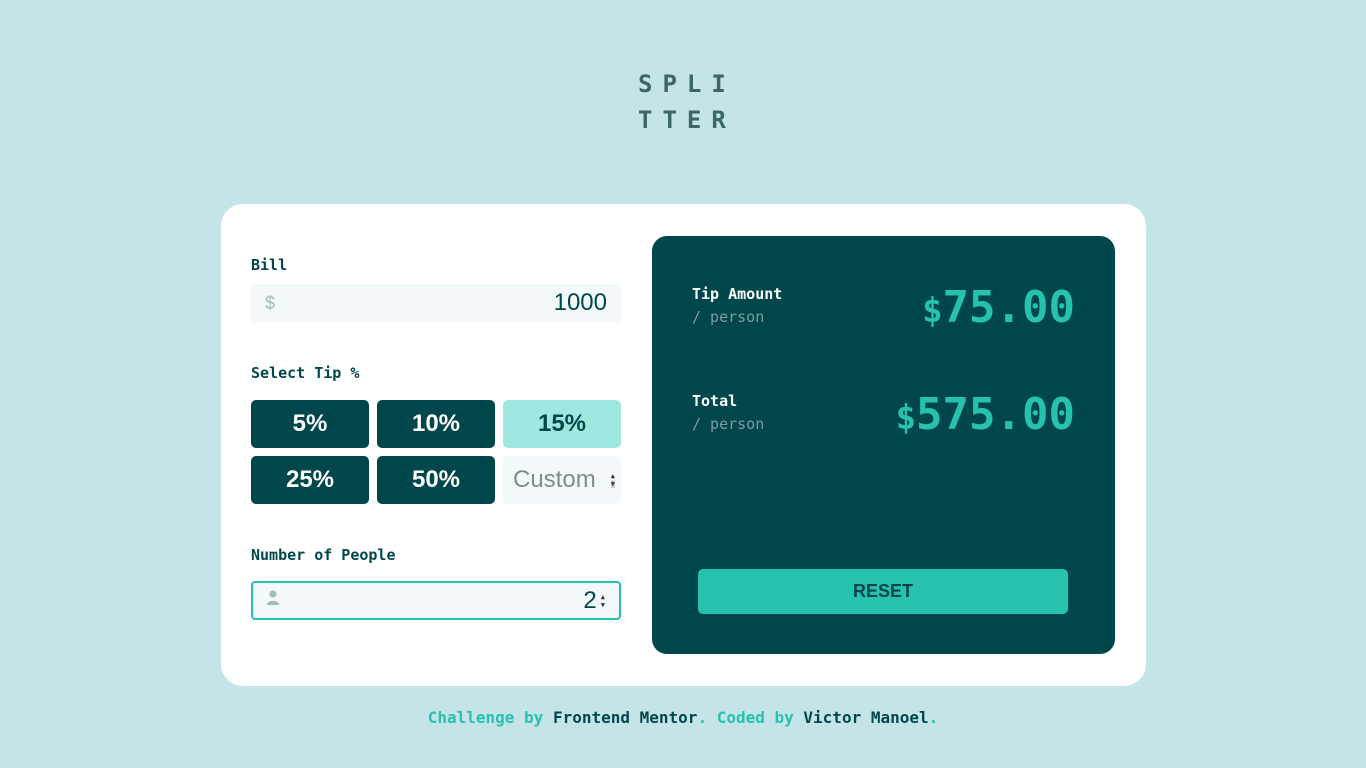 Image resolution: width=1366 pixels, height=768 pixels. What do you see at coordinates (554, 479) in the screenshot?
I see `custom-tip-placeholder: Custom` at bounding box center [554, 479].